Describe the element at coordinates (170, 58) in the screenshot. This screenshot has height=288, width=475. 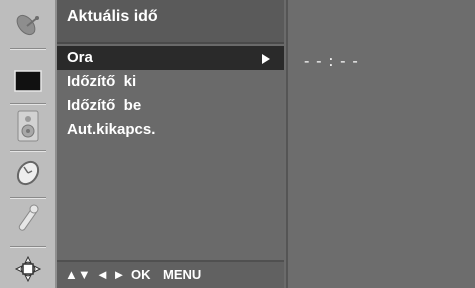
I see `menu-item-ora: Ora` at that location.